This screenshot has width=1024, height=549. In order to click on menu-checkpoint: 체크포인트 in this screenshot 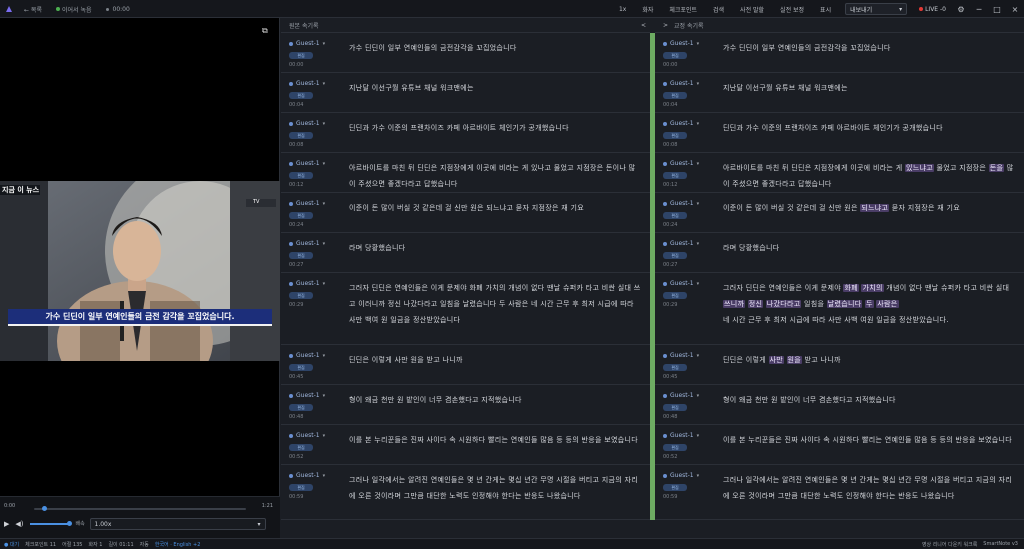, I will do `click(683, 9)`.